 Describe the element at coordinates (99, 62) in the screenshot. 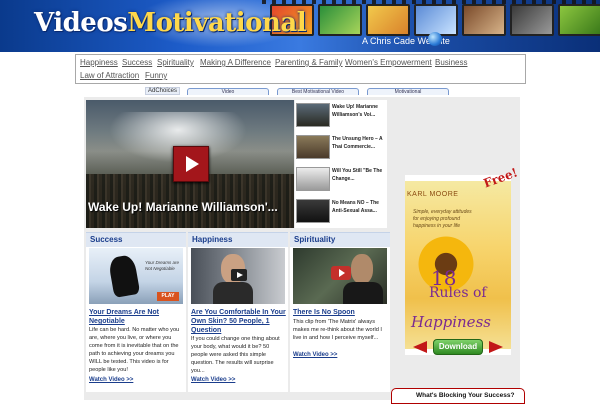

I see `nav-link-happiness: Happiness` at that location.